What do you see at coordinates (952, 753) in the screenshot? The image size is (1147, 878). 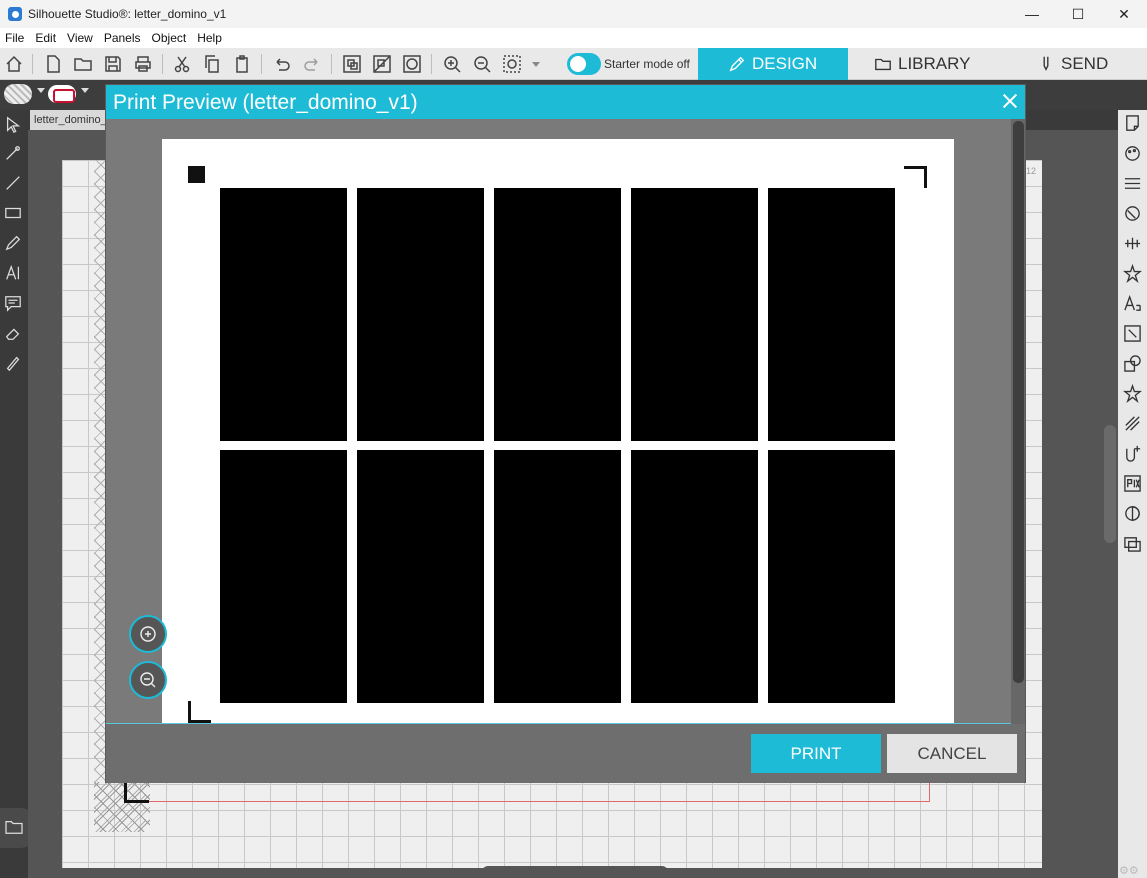 I see `cancel-button: CANCEL` at bounding box center [952, 753].